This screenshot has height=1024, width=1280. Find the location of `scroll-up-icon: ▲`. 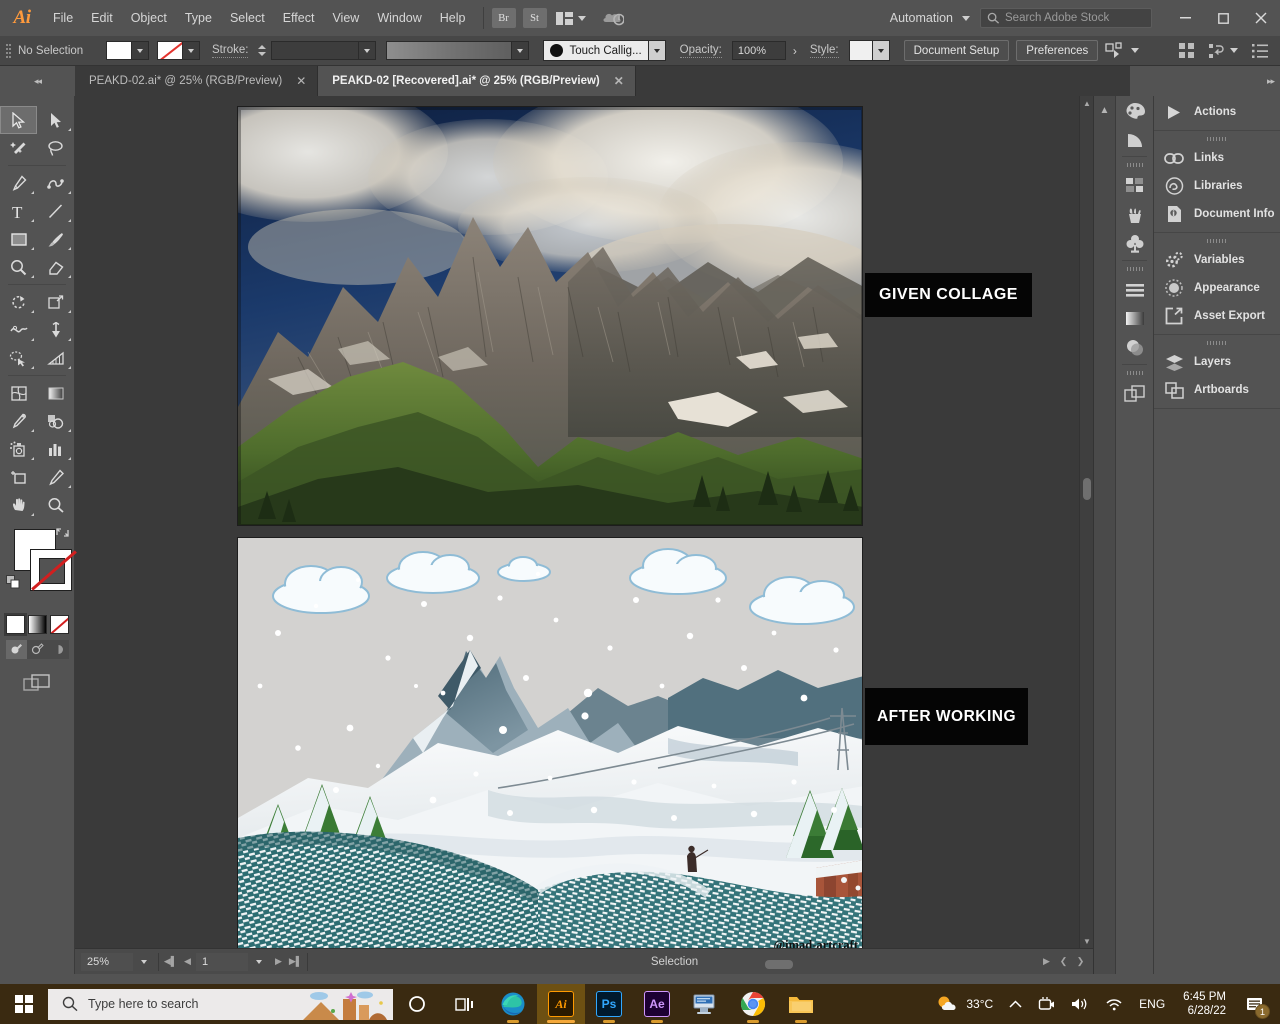

scroll-up-icon: ▲ is located at coordinates (1087, 103).